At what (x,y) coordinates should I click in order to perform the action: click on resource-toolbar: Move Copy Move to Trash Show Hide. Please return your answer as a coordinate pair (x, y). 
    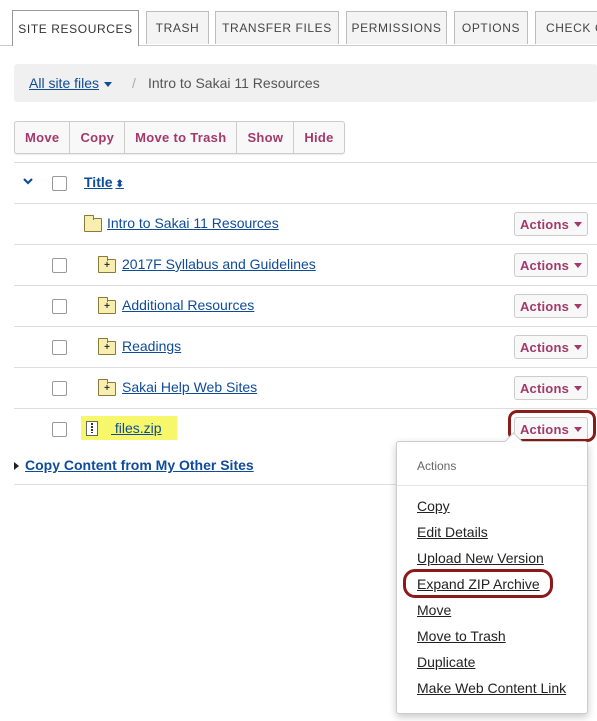
    Looking at the image, I should click on (179, 137).